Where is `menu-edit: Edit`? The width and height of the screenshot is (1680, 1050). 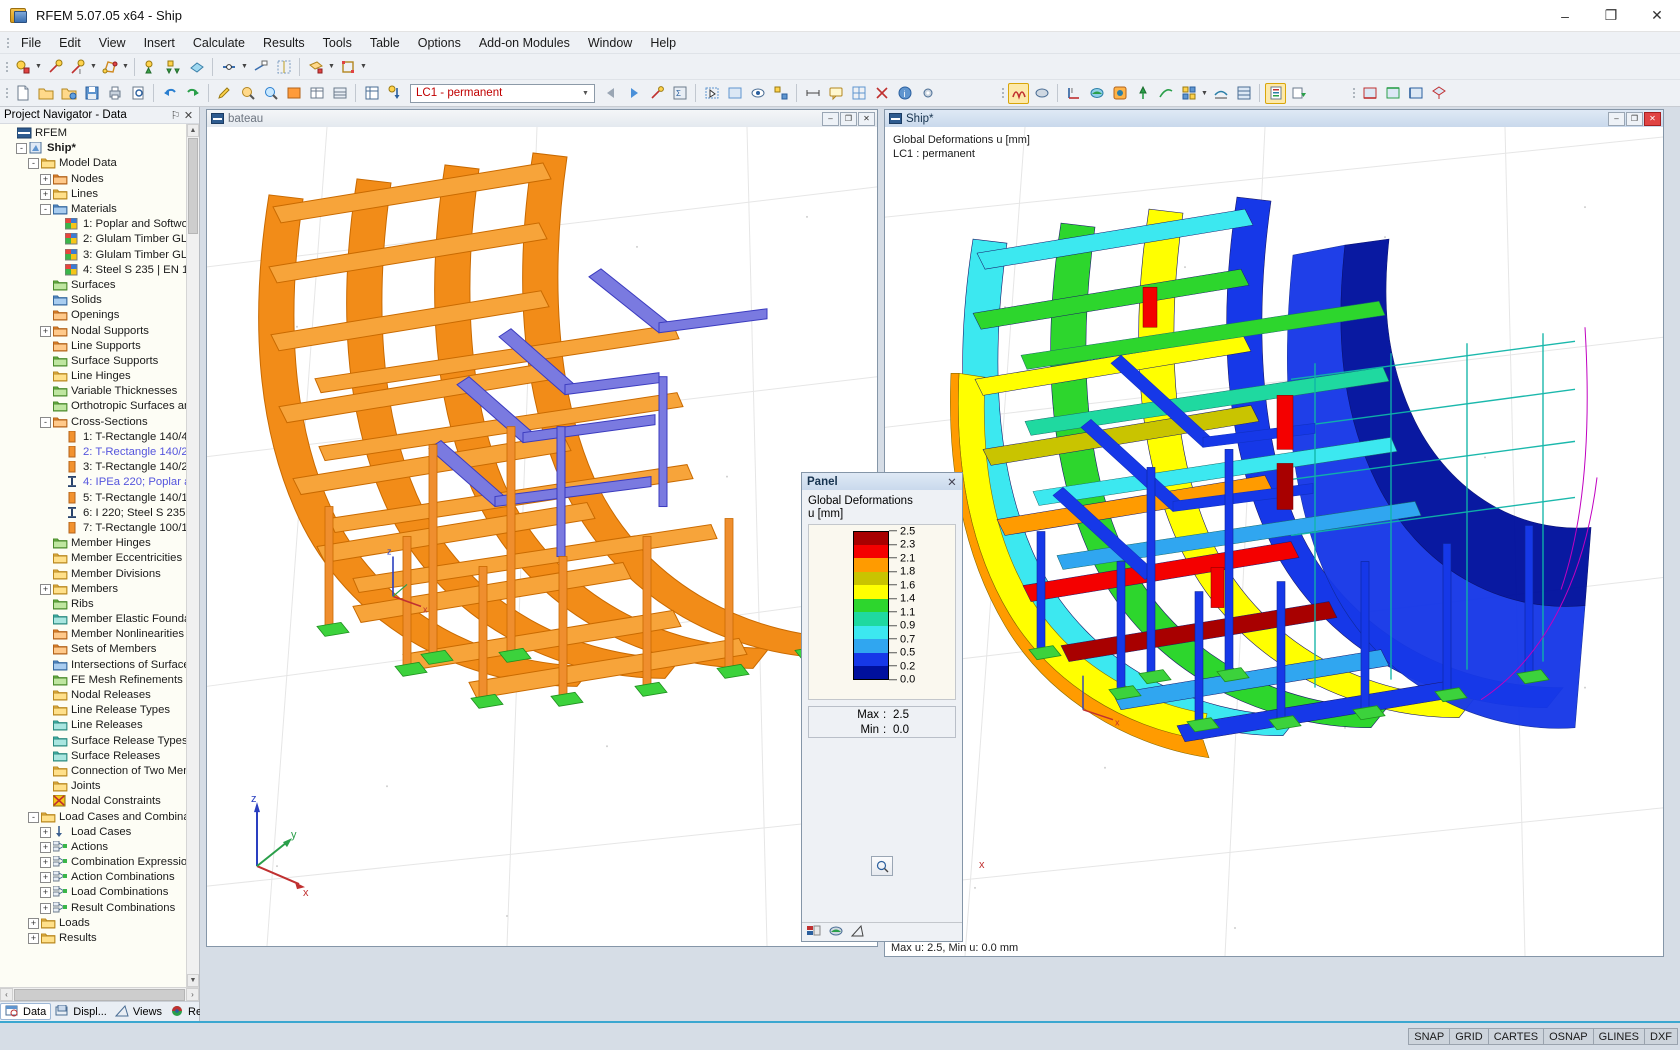
menu-edit: Edit is located at coordinates (70, 43).